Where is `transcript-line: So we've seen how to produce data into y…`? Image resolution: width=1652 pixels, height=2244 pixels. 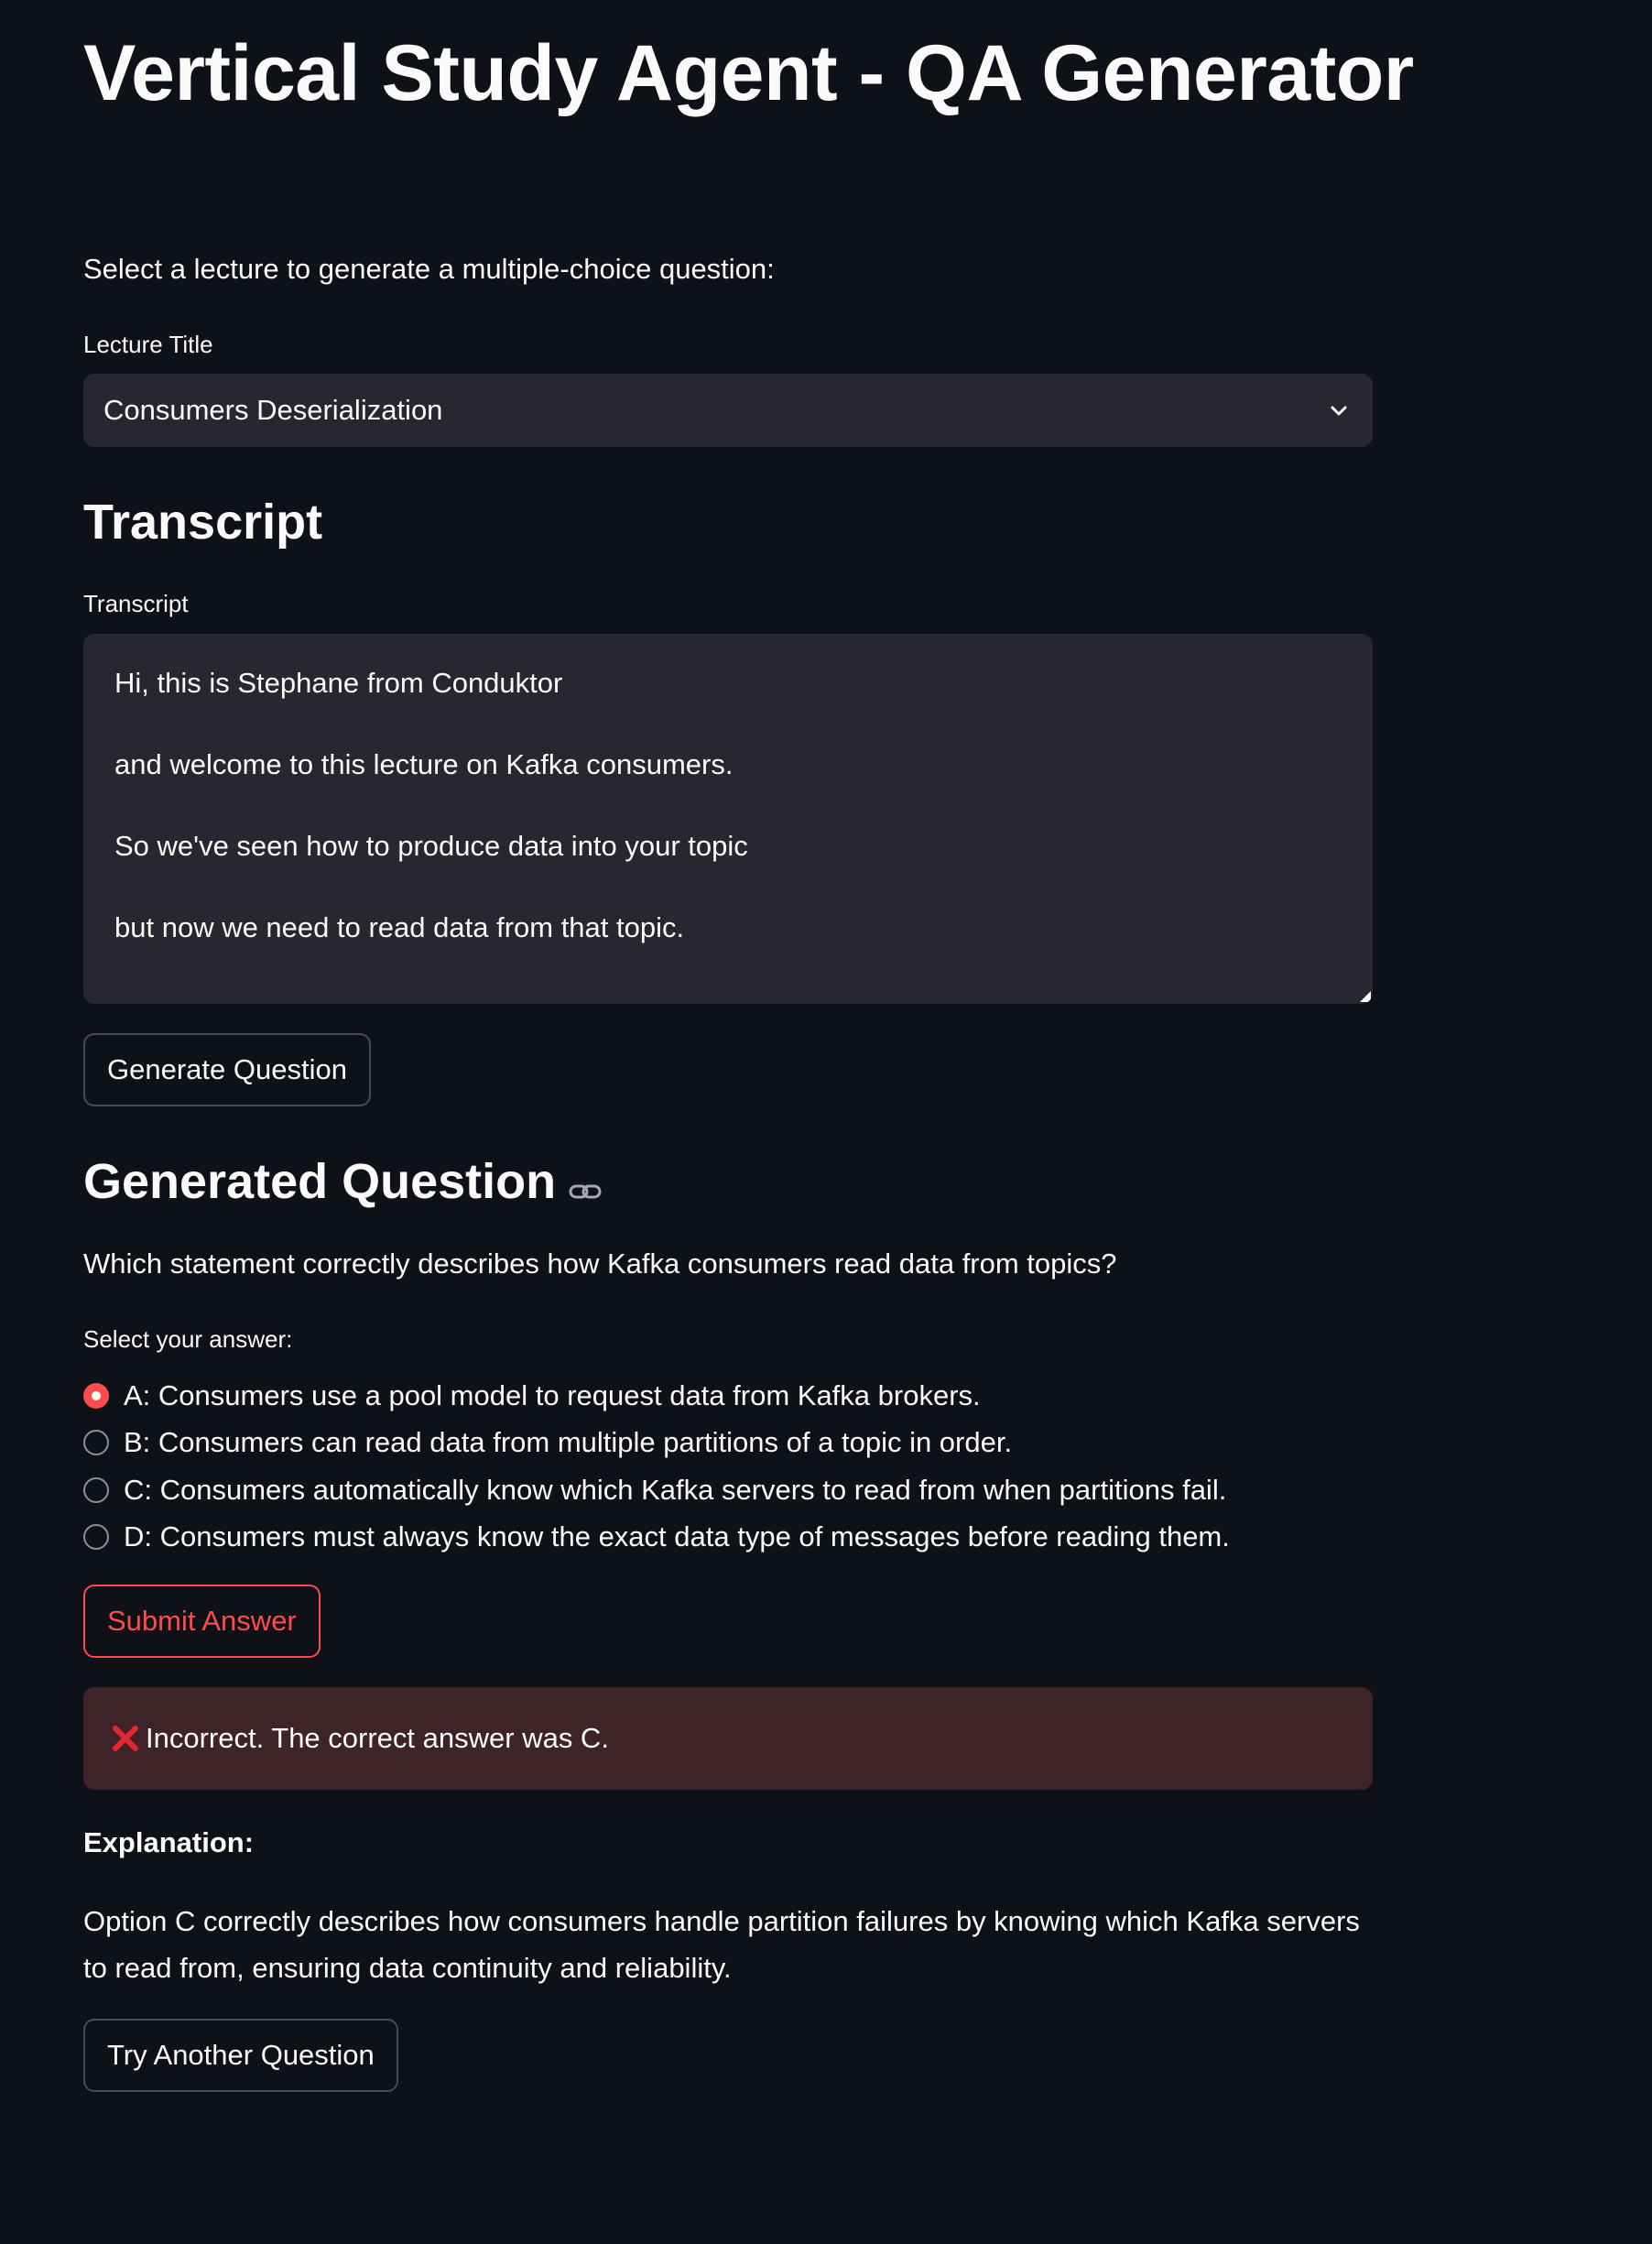 transcript-line: So we've seen how to produce data into y… is located at coordinates (431, 846).